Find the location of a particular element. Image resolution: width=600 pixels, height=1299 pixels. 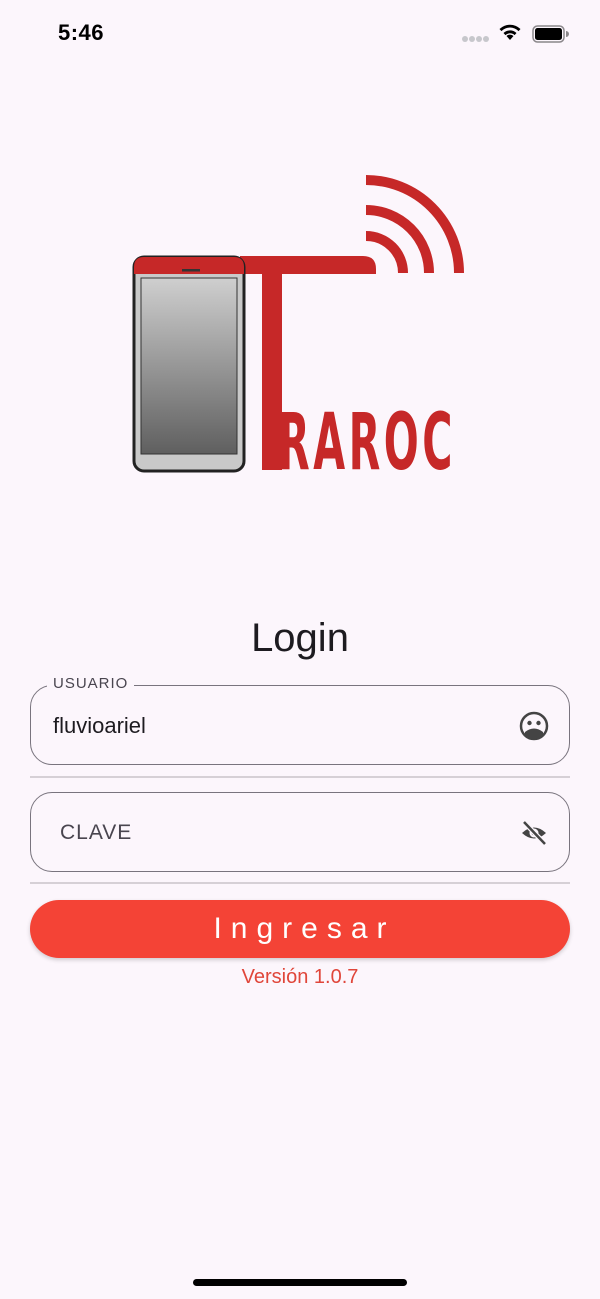

logo-text: RAROC is located at coordinates (367, 439).